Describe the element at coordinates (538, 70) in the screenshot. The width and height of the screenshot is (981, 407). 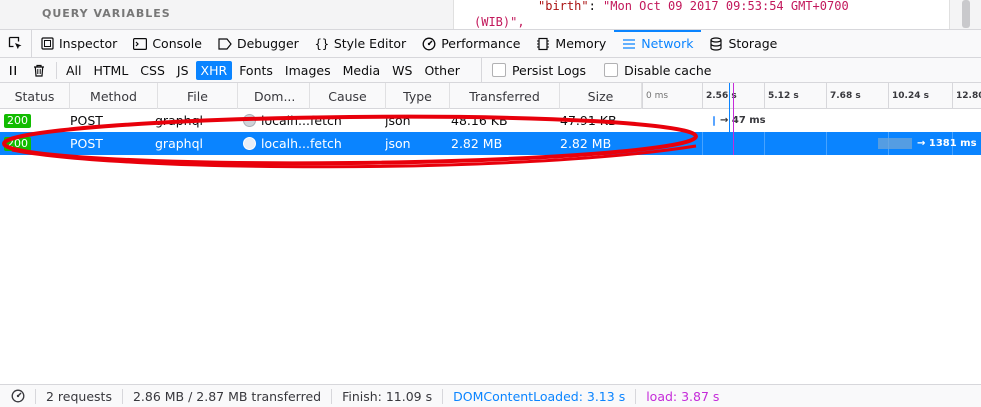
I see `persist-logs-checkbox: Persist Logs` at that location.